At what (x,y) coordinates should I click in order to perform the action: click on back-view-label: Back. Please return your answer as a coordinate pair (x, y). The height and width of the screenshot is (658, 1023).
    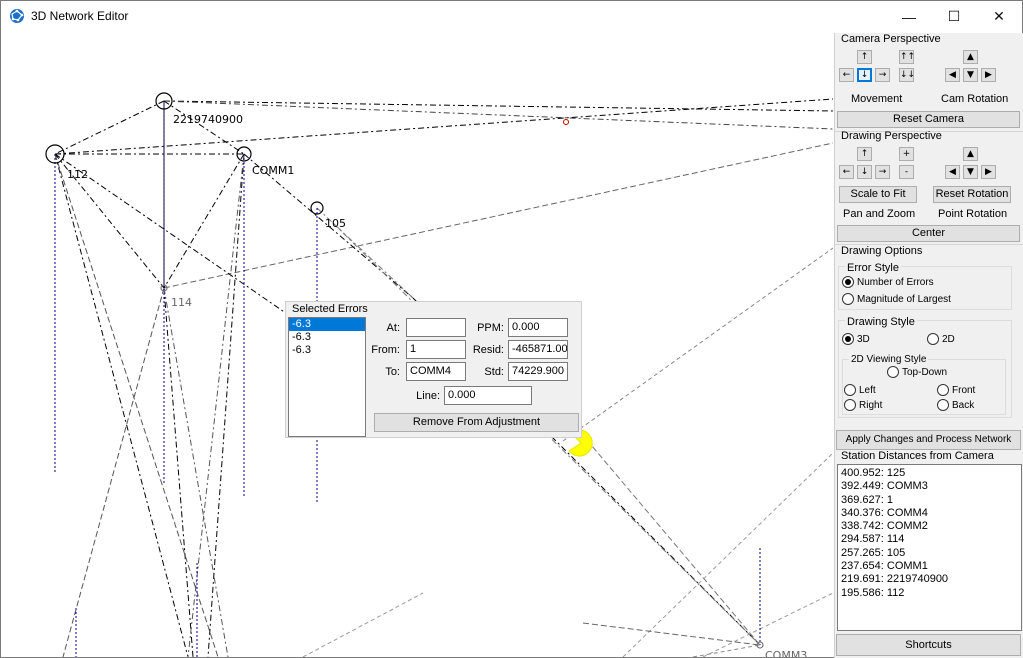
    Looking at the image, I should click on (963, 405).